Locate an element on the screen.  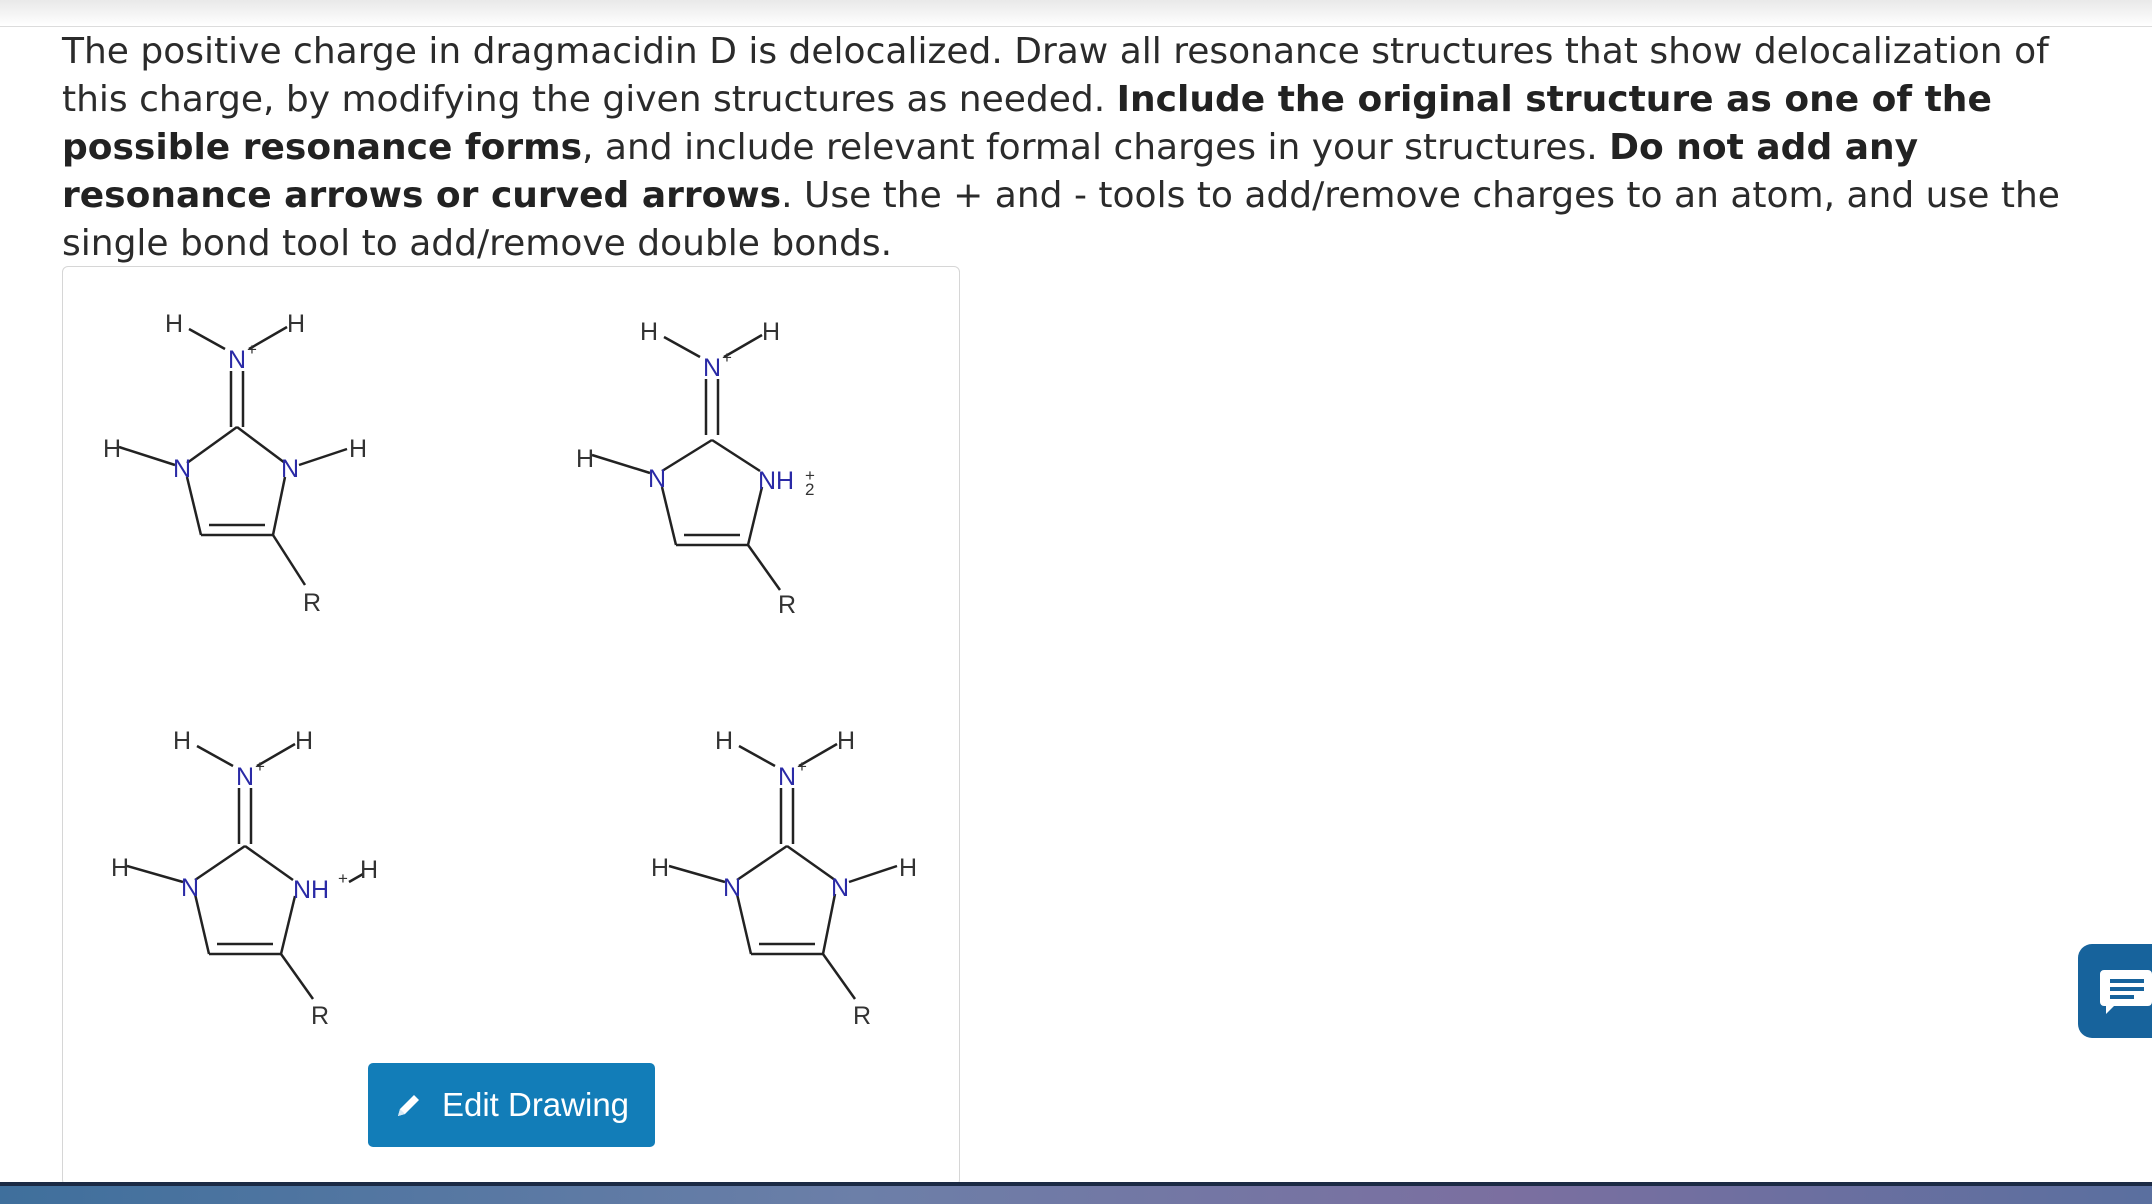
structure-2: H H N + H N NH + 2 R is located at coordinates (695, 468).